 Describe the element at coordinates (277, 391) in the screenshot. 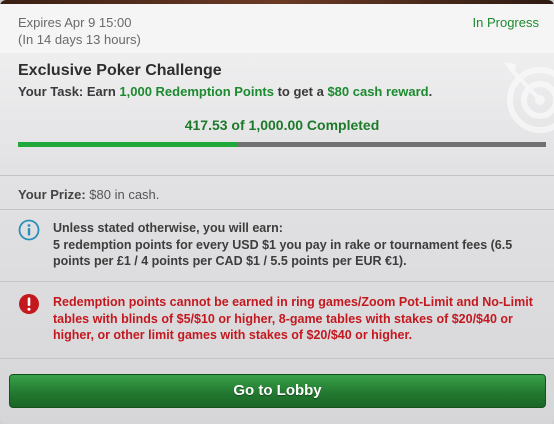

I see `go-to-lobby-button: Go to Lobby` at that location.